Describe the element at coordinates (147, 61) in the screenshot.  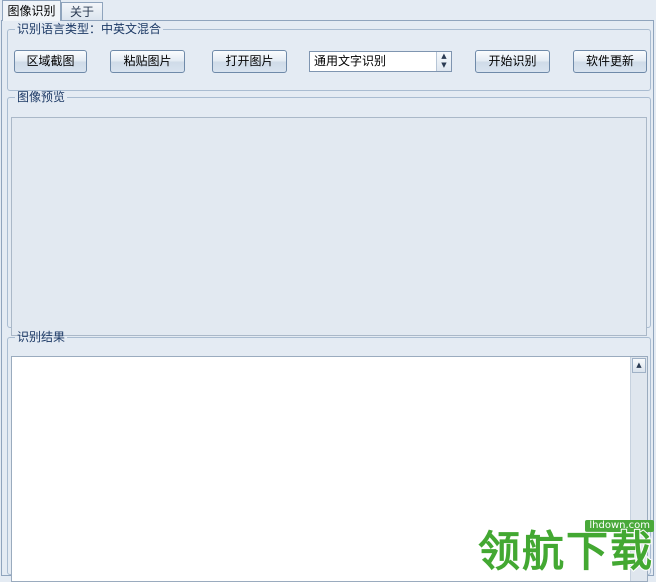
I see `paste-image-button: 粘贴图片` at that location.